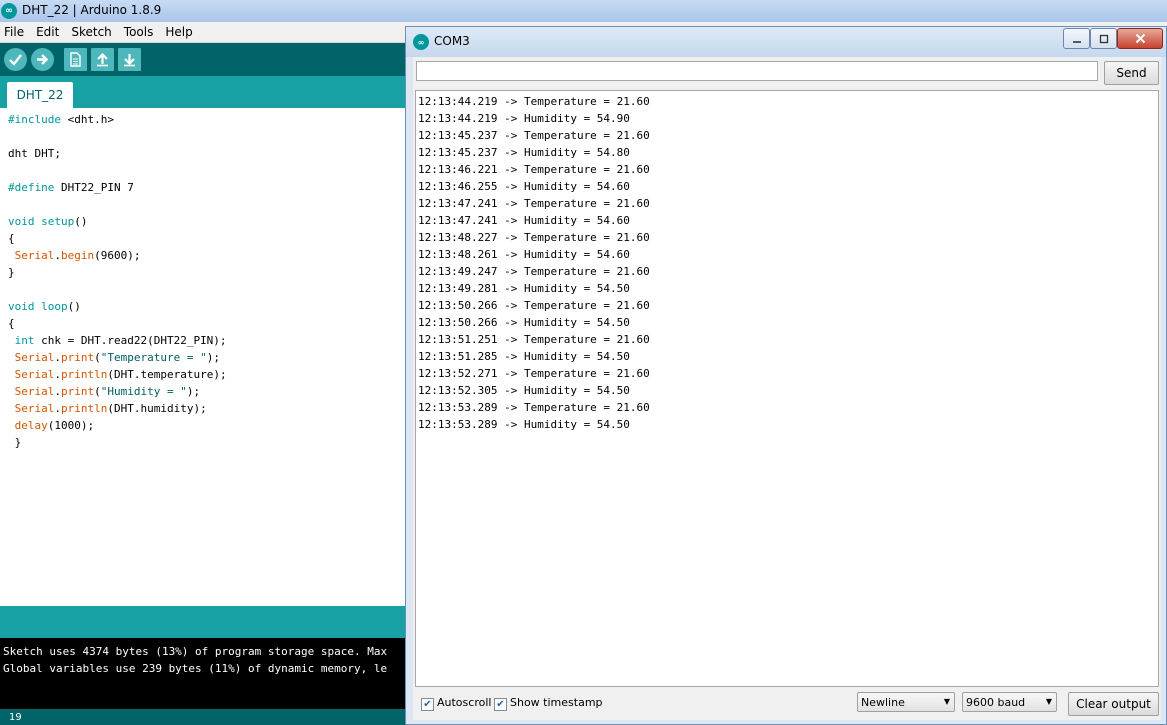 Image resolution: width=1167 pixels, height=725 pixels. What do you see at coordinates (534, 135) in the screenshot?
I see `serial-output-line: 12:13:45.237 -> Temperature = 21.60` at bounding box center [534, 135].